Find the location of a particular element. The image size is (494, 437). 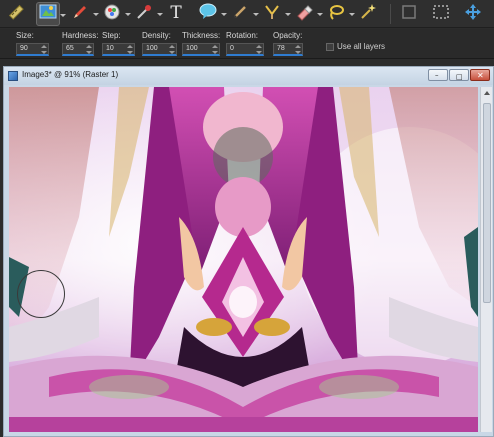

svg-text: T is located at coordinates (176, 12).